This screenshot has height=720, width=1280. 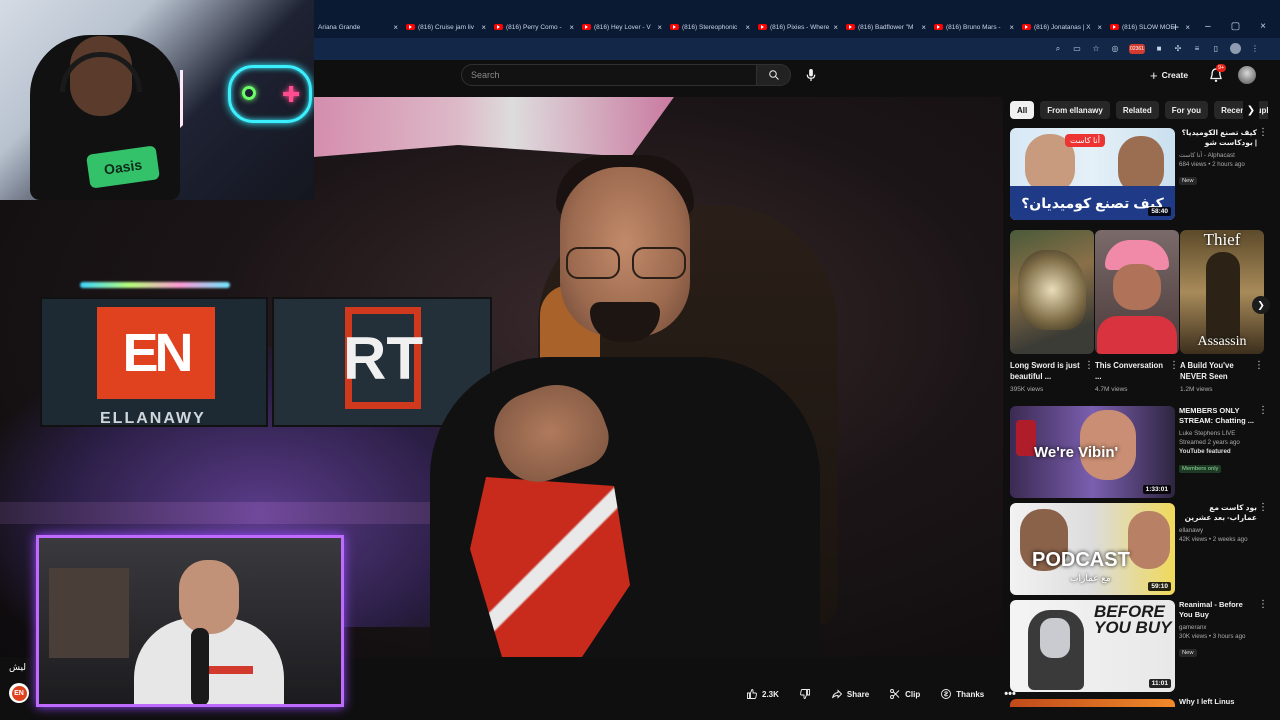 What do you see at coordinates (1213, 539) in the screenshot?
I see `video-stats: 42K views • 2 weeks ago` at bounding box center [1213, 539].